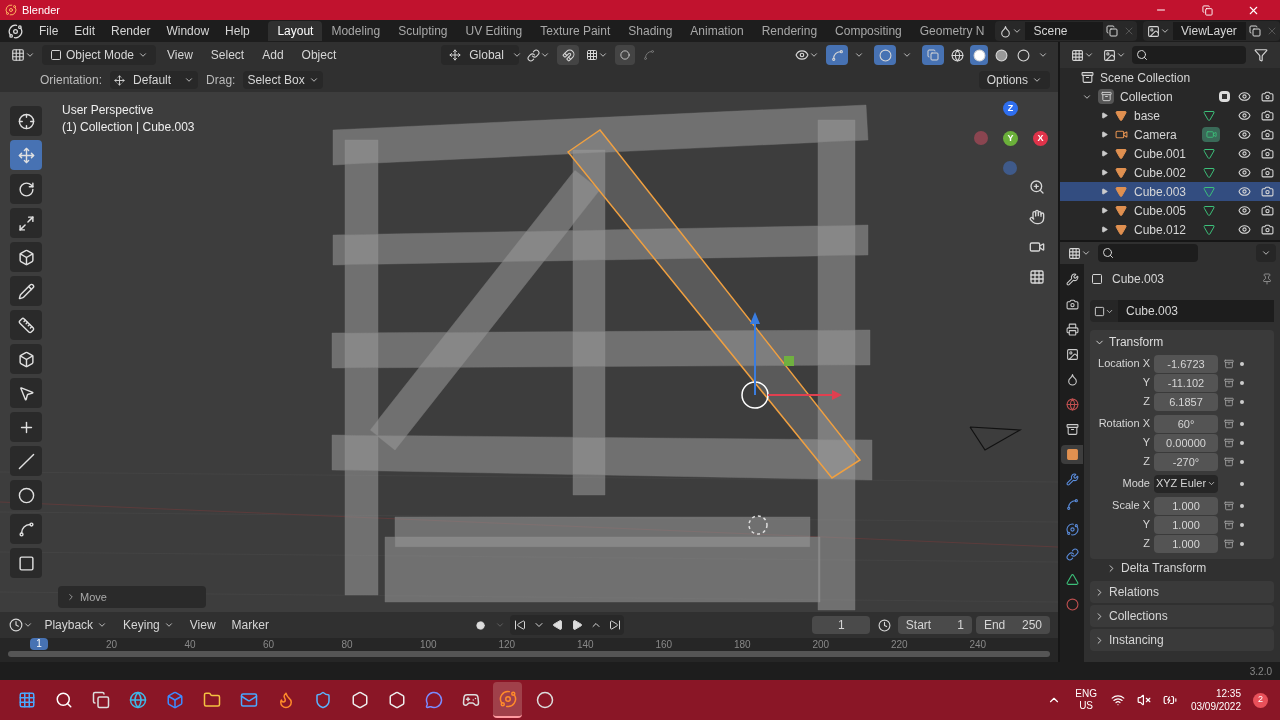 The width and height of the screenshot is (1280, 720). Describe the element at coordinates (26, 121) in the screenshot. I see `cursor-icon` at that location.